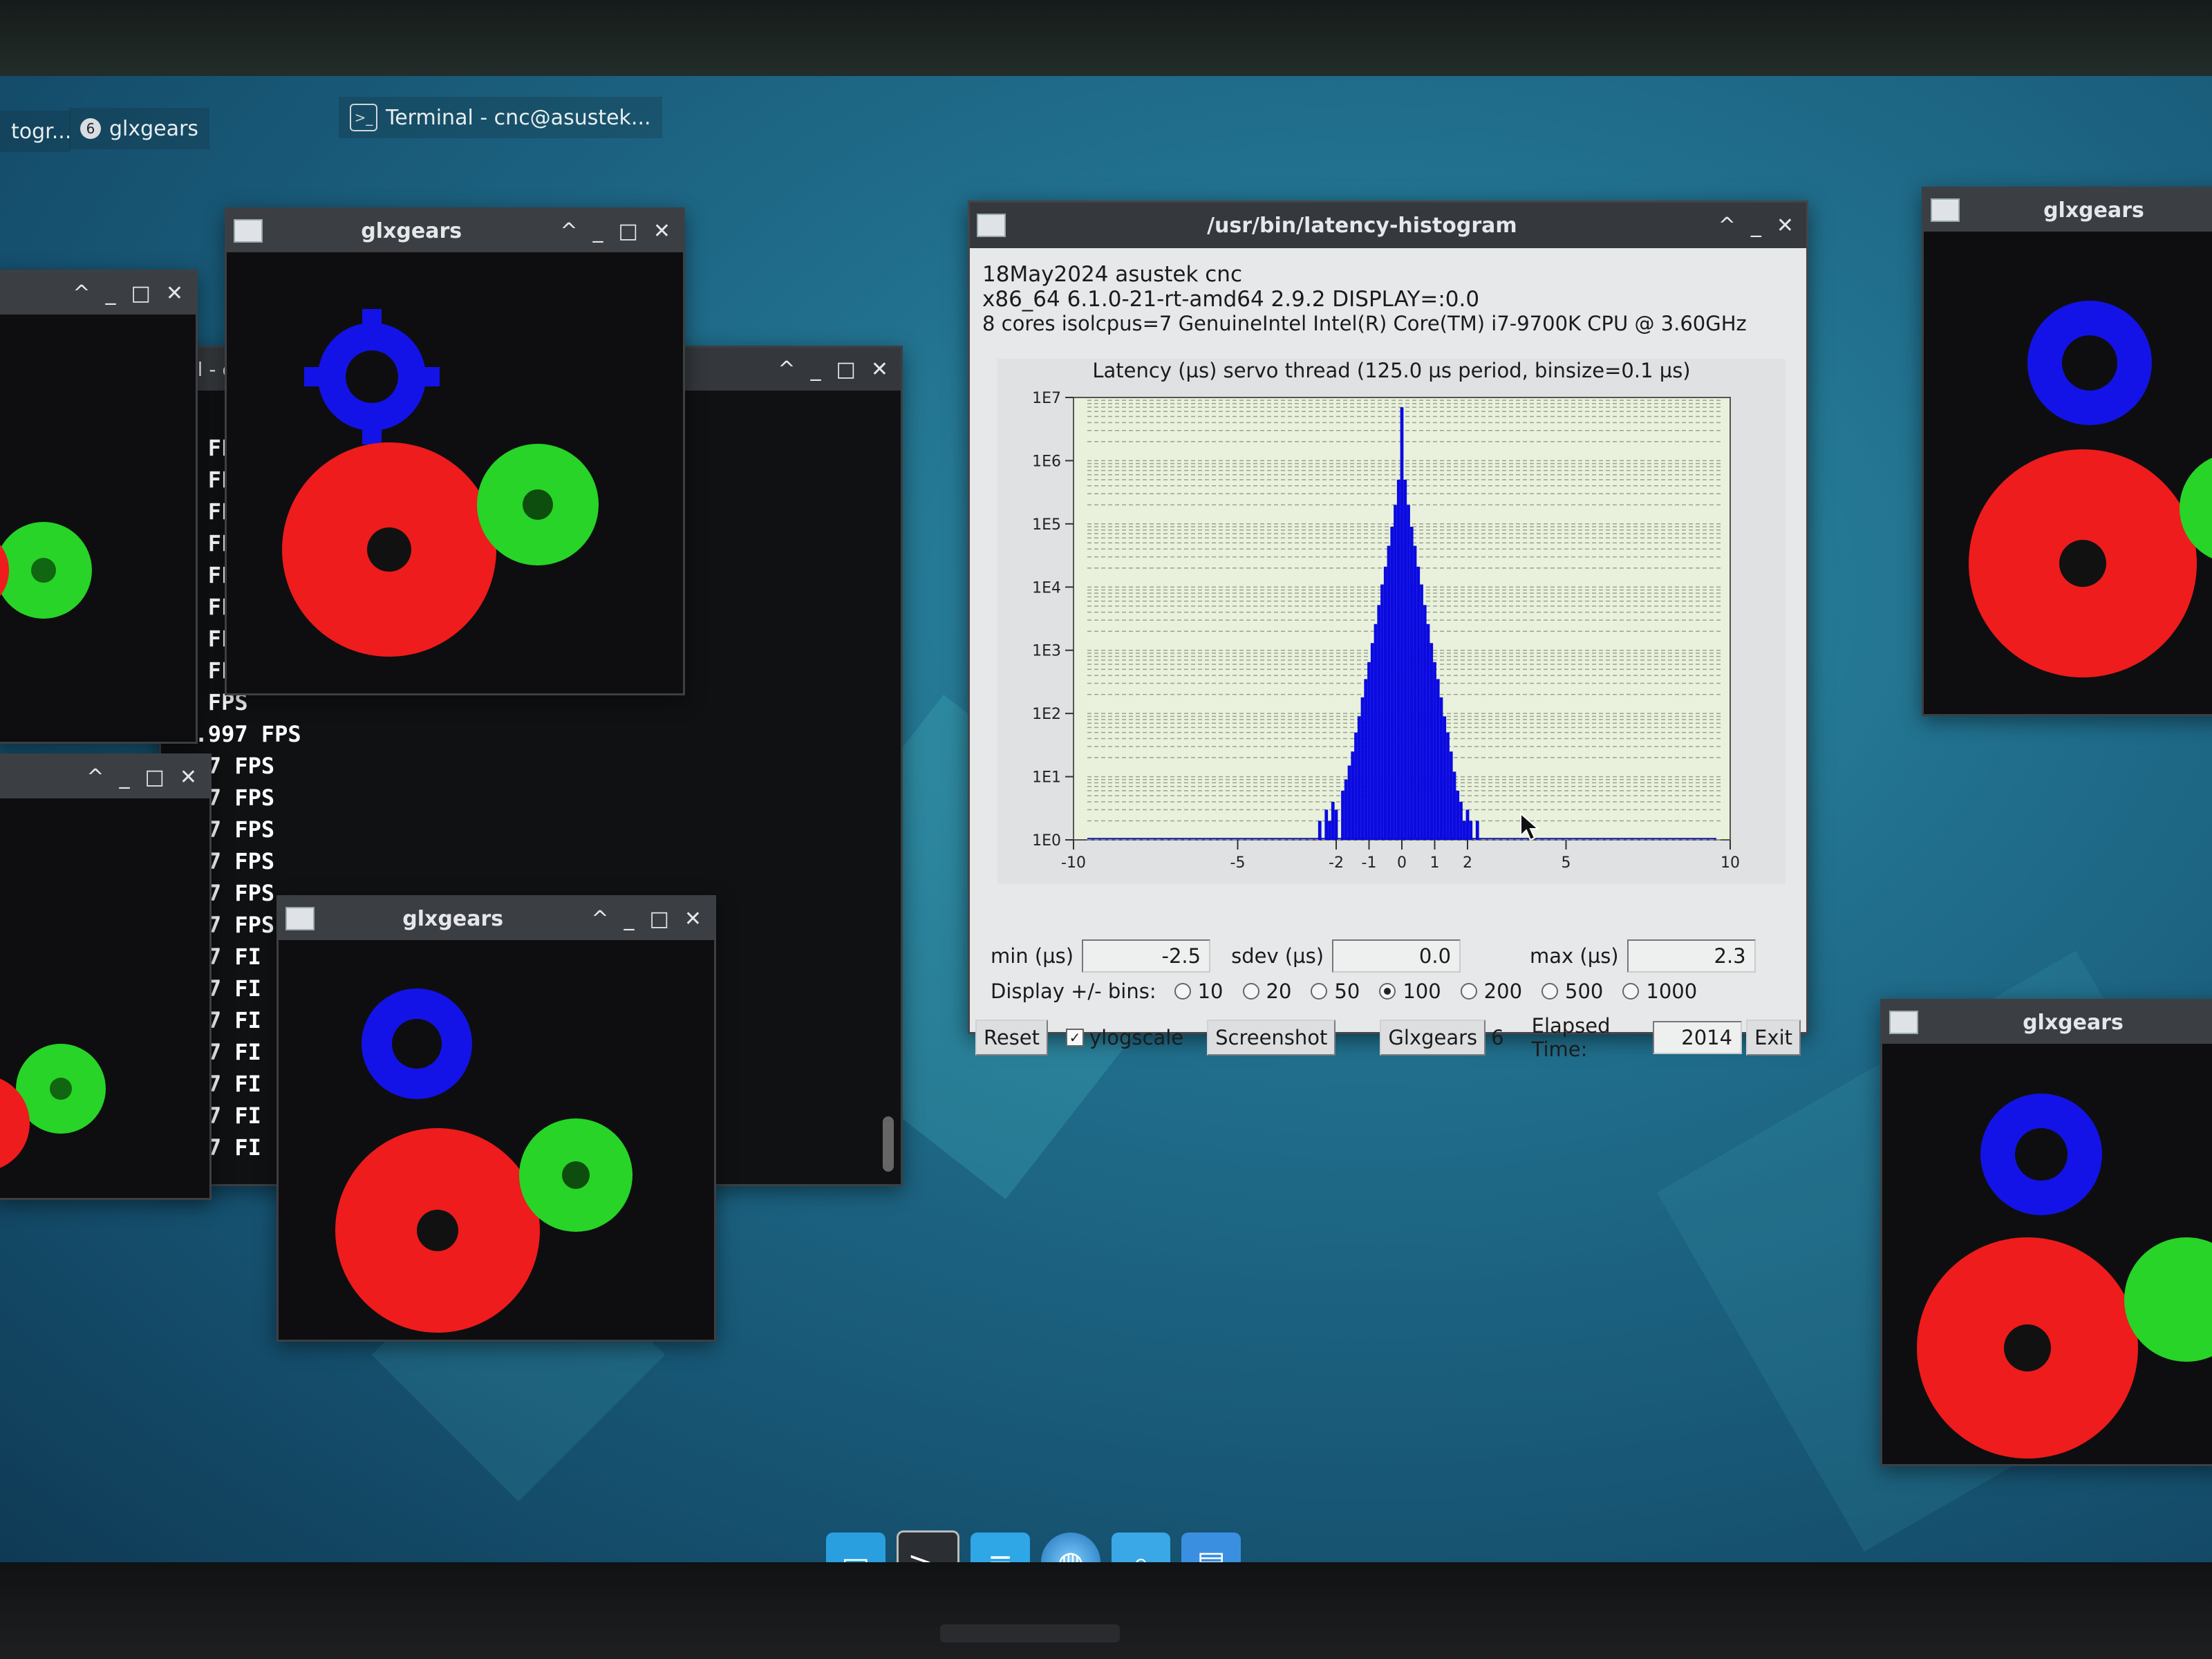  What do you see at coordinates (1199, 992) in the screenshot?
I see `bins-option-10: 10` at bounding box center [1199, 992].